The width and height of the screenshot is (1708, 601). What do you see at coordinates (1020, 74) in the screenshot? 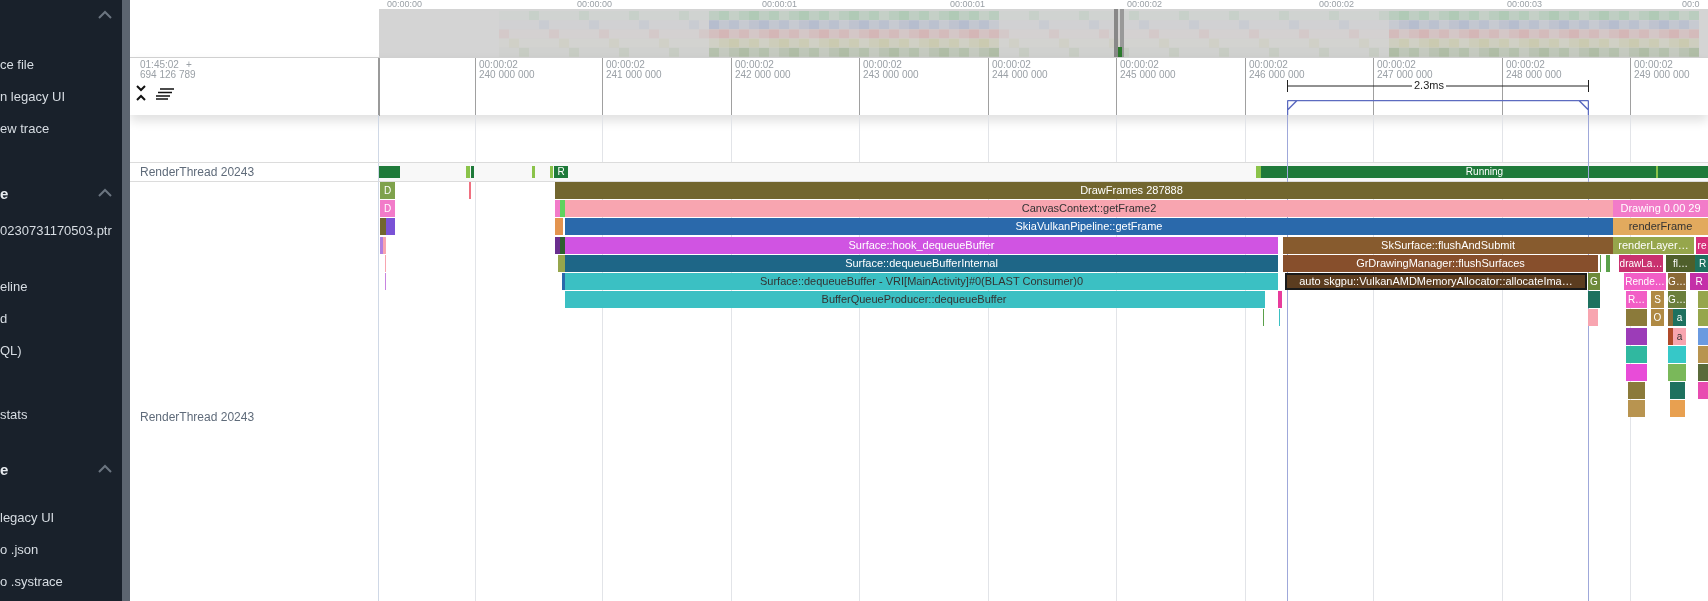
I see `tick-ns: 244 000 000` at bounding box center [1020, 74].